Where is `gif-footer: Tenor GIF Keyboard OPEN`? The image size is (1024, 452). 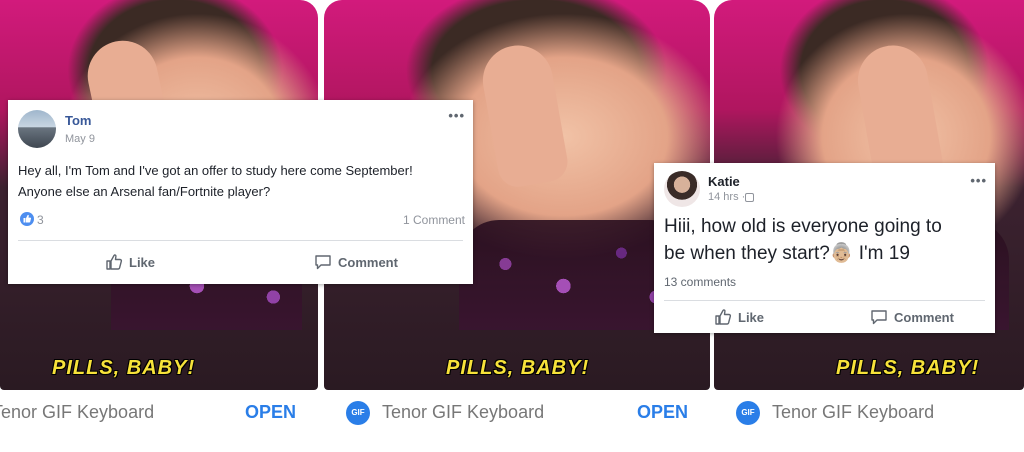 gif-footer: Tenor GIF Keyboard OPEN is located at coordinates (159, 415).